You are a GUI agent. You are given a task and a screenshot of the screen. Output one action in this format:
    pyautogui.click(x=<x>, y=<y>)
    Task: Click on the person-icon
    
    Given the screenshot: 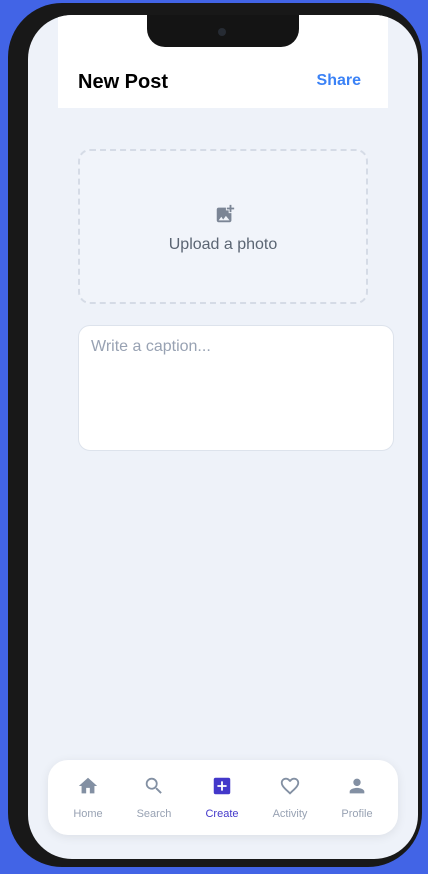 What is the action you would take?
    pyautogui.click(x=357, y=786)
    